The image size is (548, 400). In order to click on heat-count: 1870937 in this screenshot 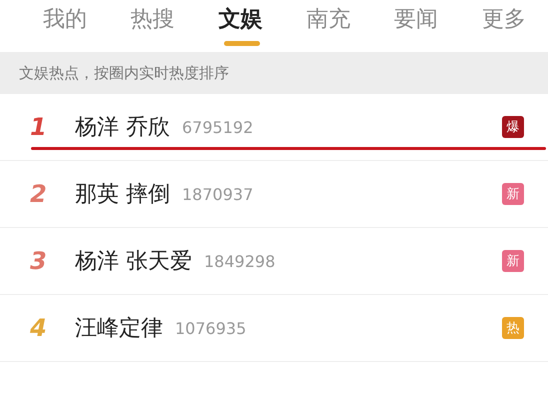, I will do `click(218, 194)`.